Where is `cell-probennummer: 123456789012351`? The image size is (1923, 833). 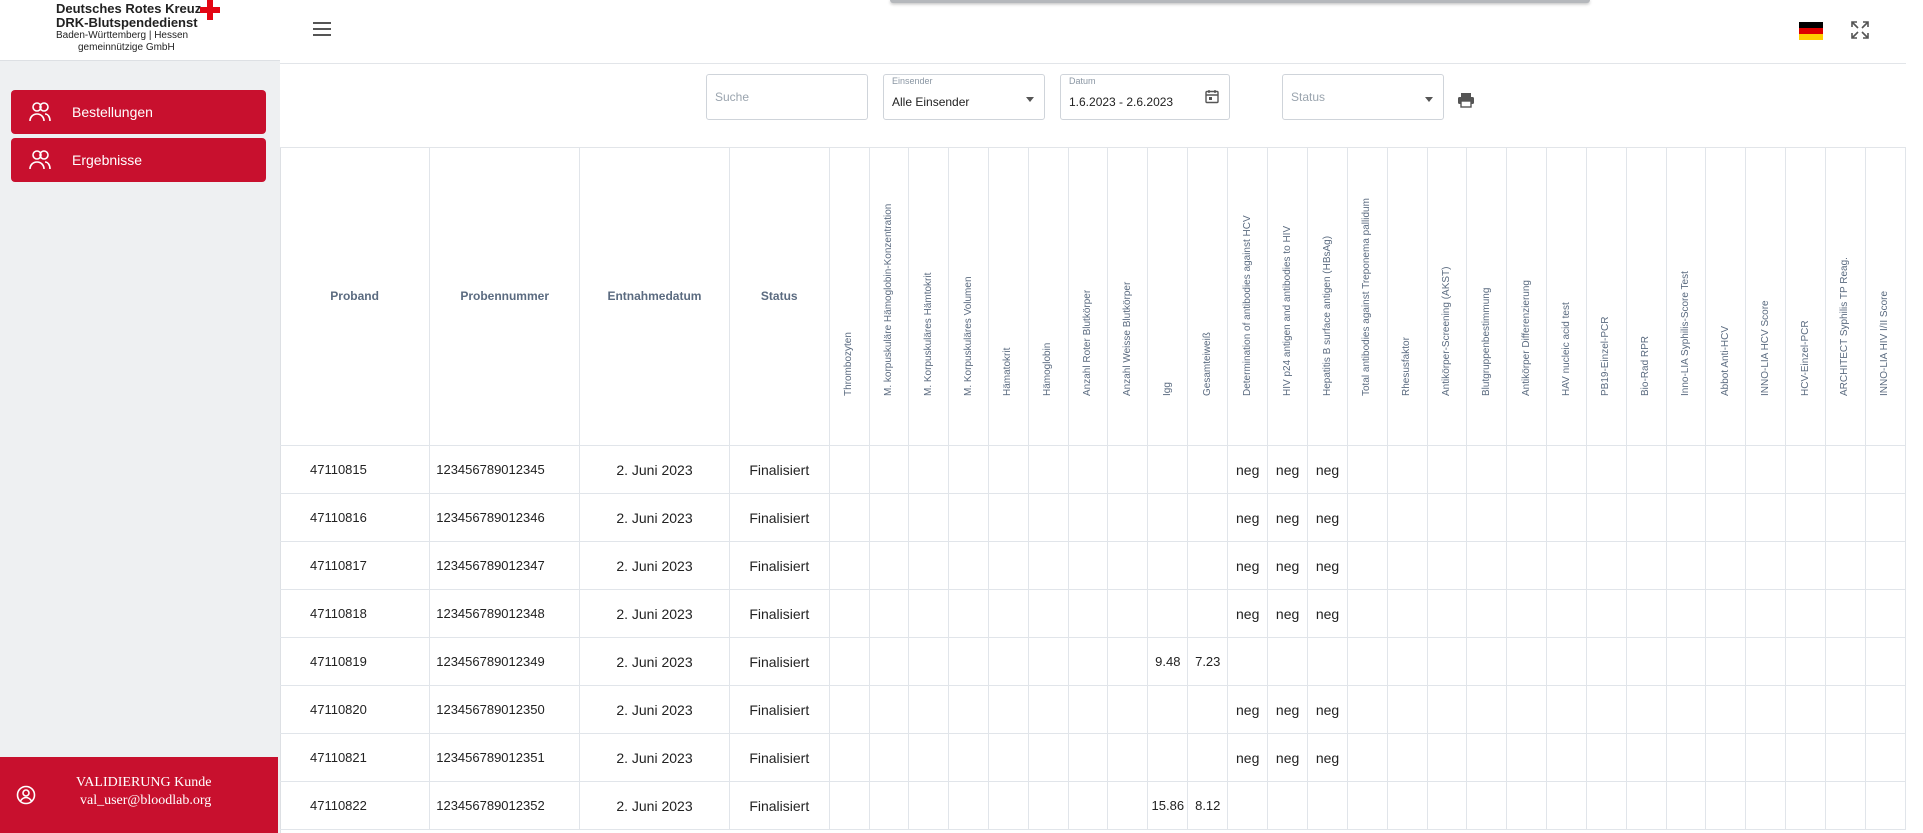
cell-probennummer: 123456789012351 is located at coordinates (505, 757).